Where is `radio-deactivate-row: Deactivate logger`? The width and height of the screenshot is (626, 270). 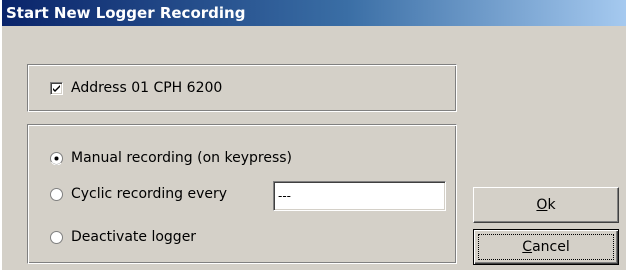
radio-deactivate-row: Deactivate logger is located at coordinates (123, 237).